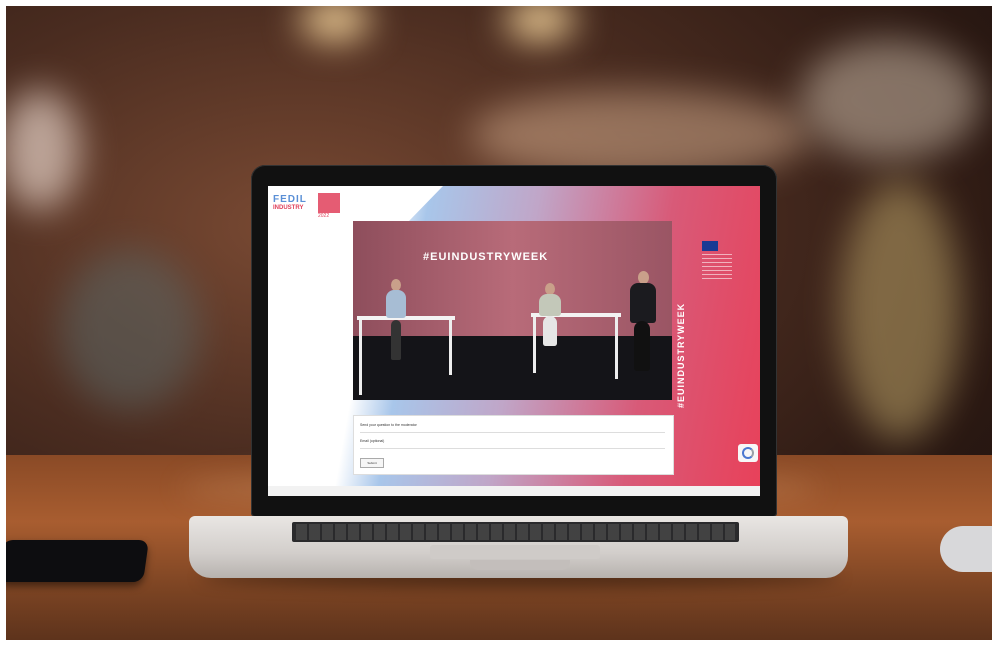 This screenshot has width=998, height=646. I want to click on submit-button: Submit, so click(372, 463).